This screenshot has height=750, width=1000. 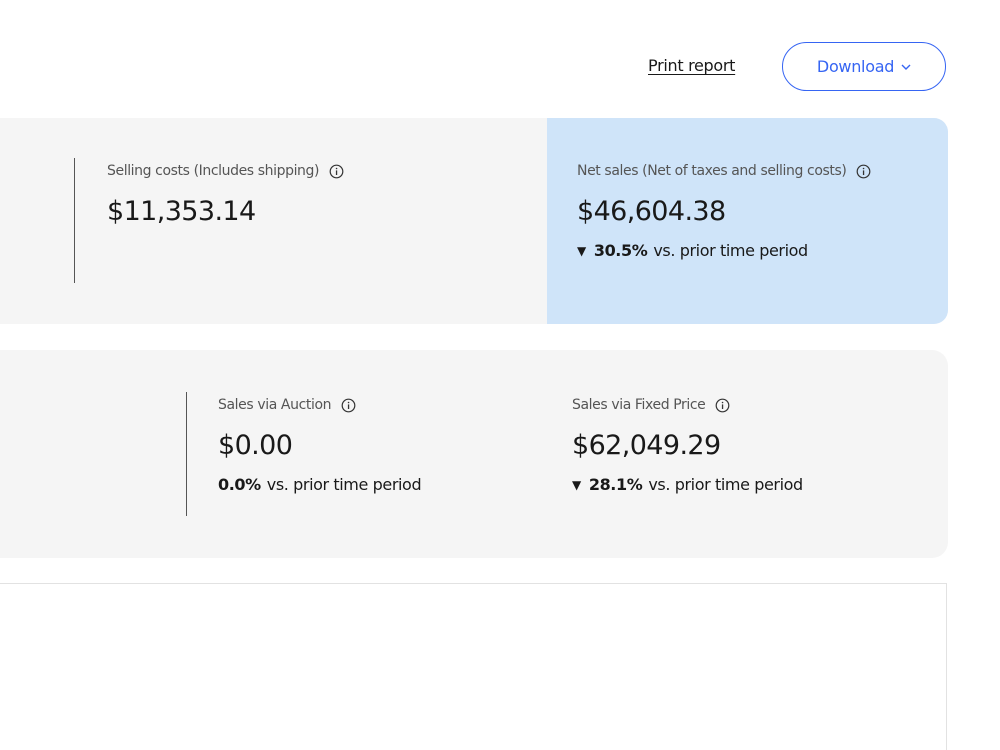 What do you see at coordinates (725, 484) in the screenshot?
I see `fixed-price-sales-change-suffix: vs. prior time period` at bounding box center [725, 484].